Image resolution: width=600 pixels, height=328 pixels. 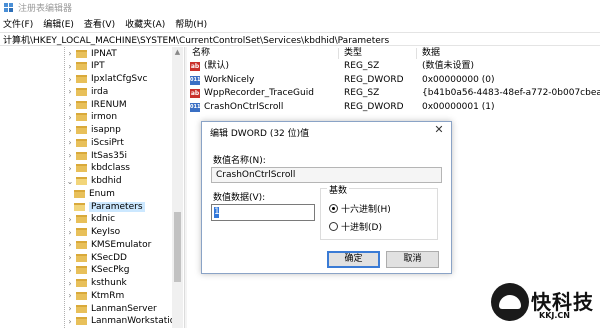 What do you see at coordinates (70, 181) in the screenshot?
I see `chevron-down-icon: ⌄` at bounding box center [70, 181].